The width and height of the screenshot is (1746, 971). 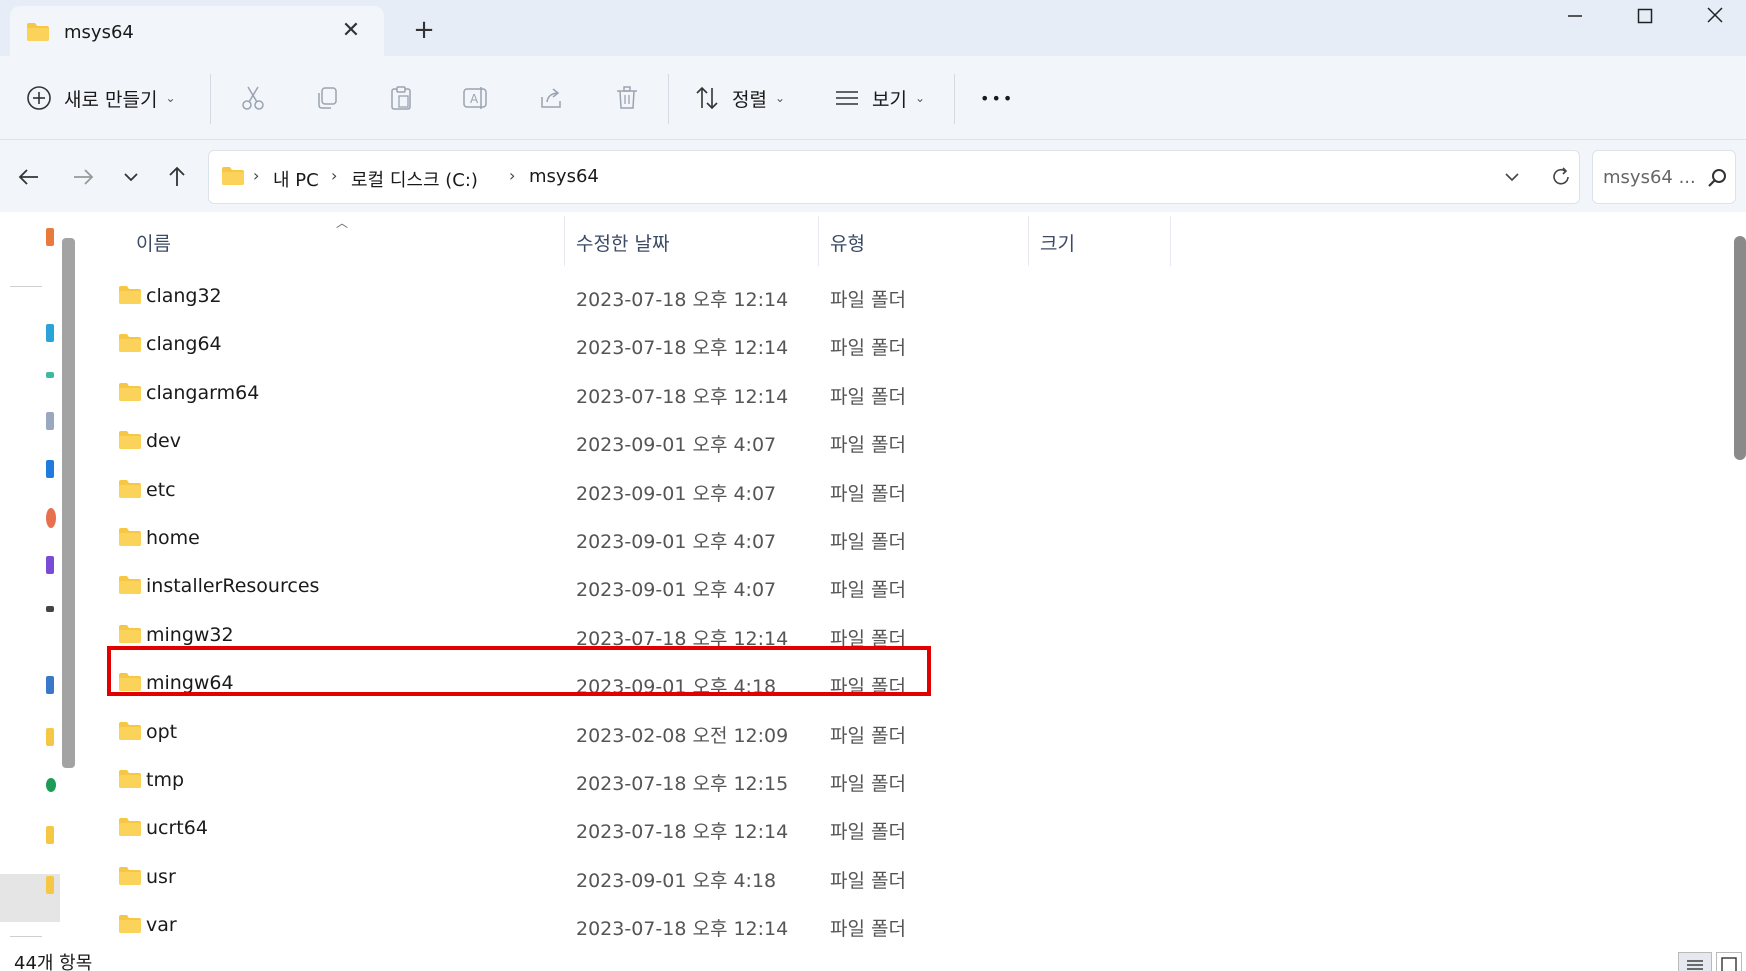 I want to click on status-bar: 44개 항목, so click(x=873, y=961).